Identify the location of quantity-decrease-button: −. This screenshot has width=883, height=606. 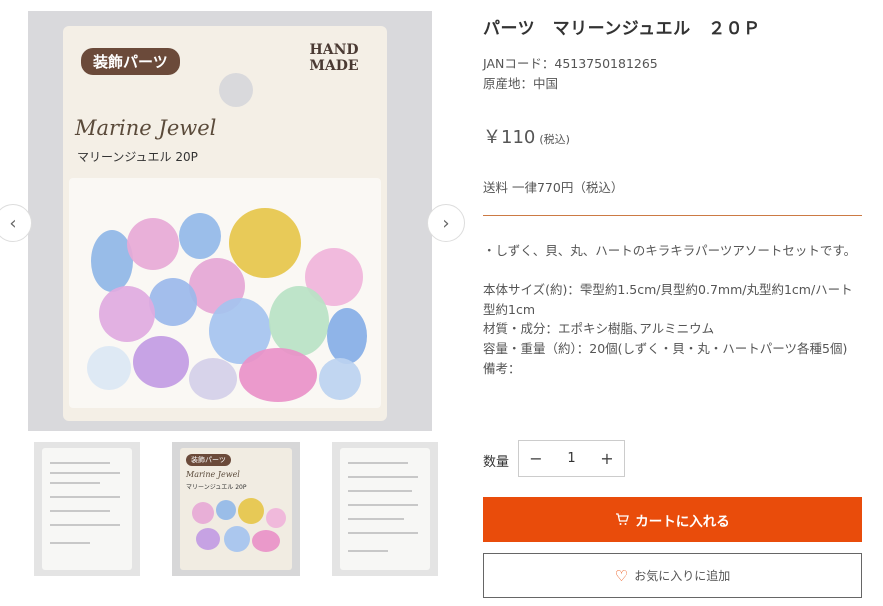
(536, 458).